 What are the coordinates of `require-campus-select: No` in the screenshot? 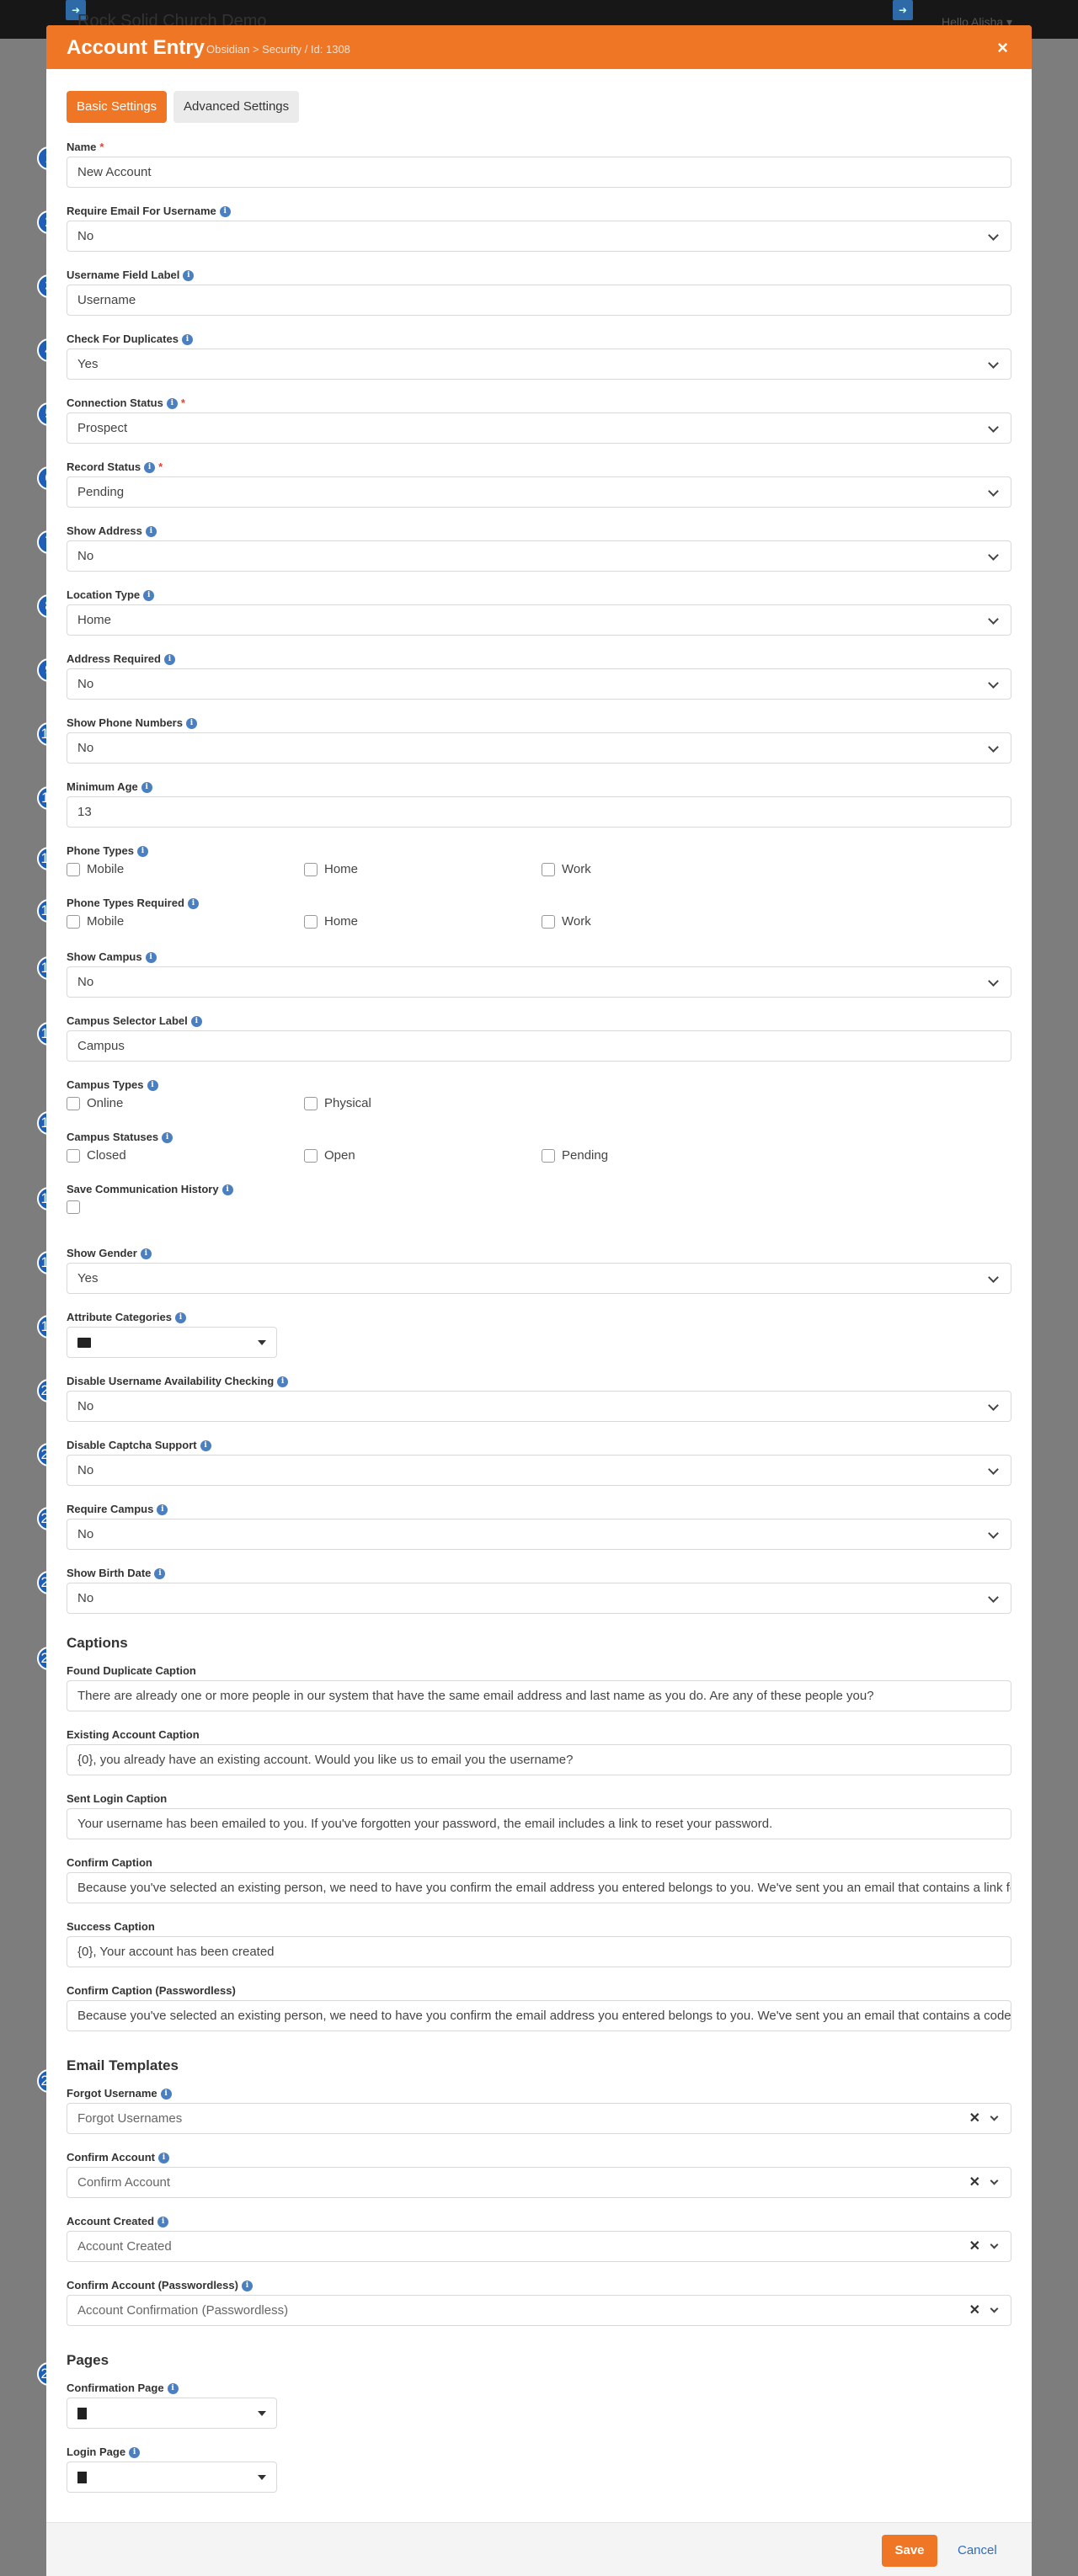 It's located at (539, 1535).